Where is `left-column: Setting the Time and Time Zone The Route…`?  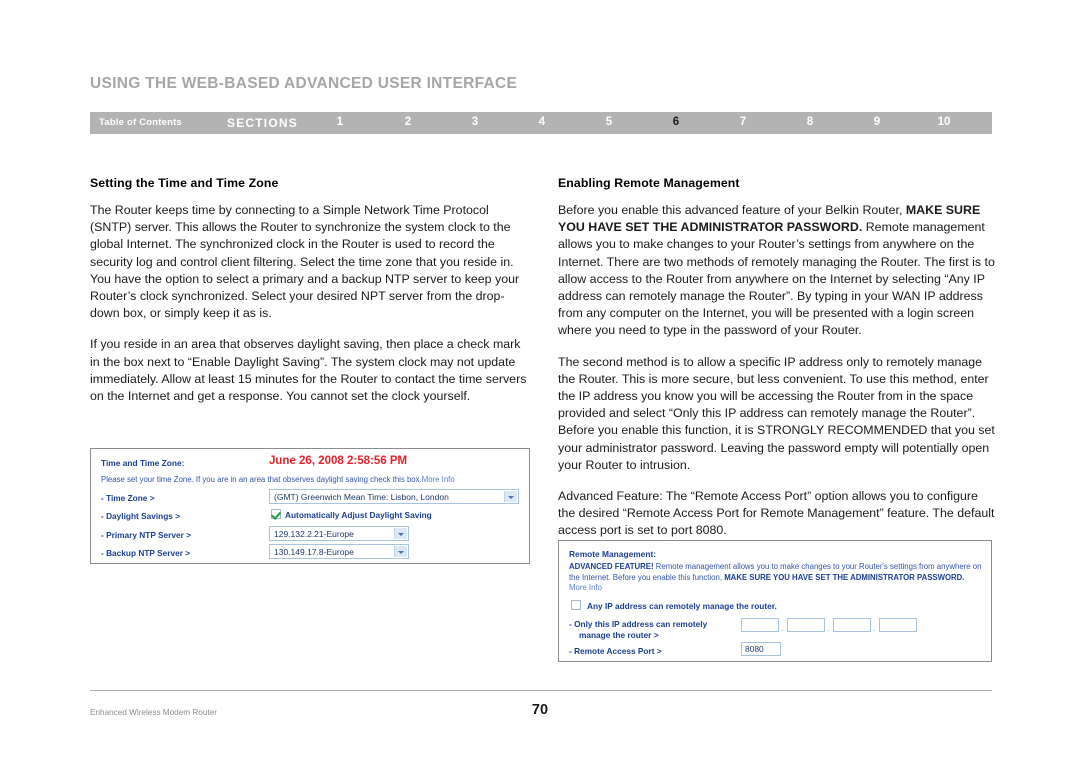
left-column: Setting the Time and Time Zone The Route… is located at coordinates (310, 290).